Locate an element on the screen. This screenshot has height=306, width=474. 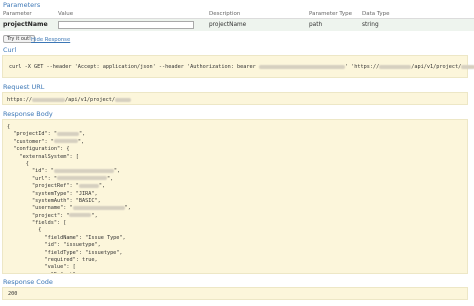
json-line: "url": " ", is located at coordinates (69, 179).